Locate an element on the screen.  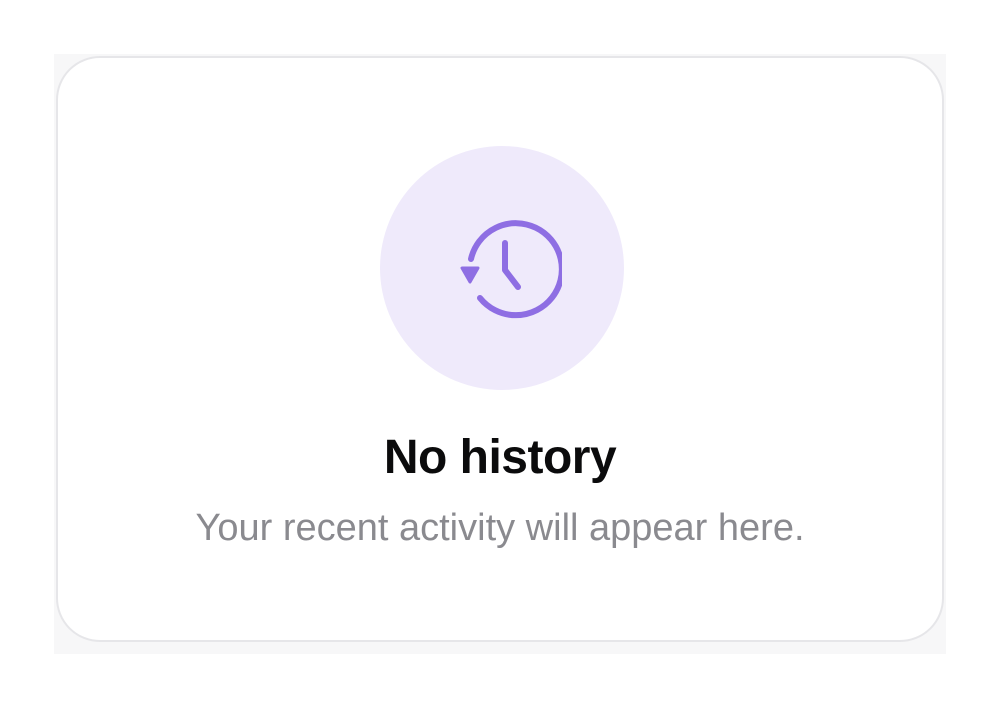
icon-badge is located at coordinates (502, 268).